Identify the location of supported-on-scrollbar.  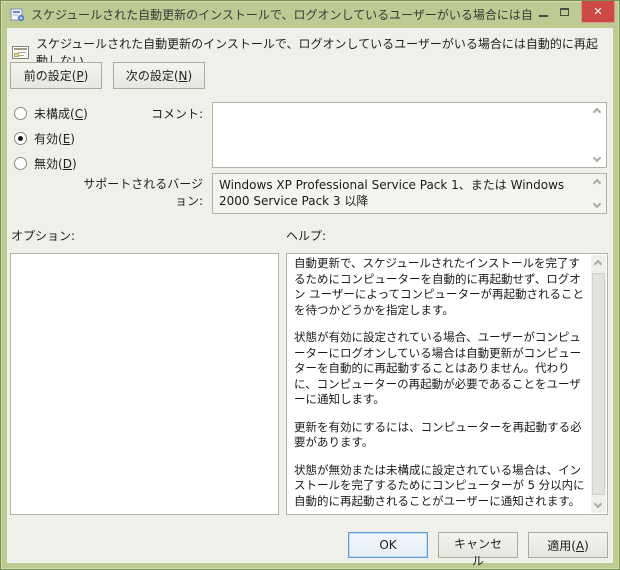
(598, 193).